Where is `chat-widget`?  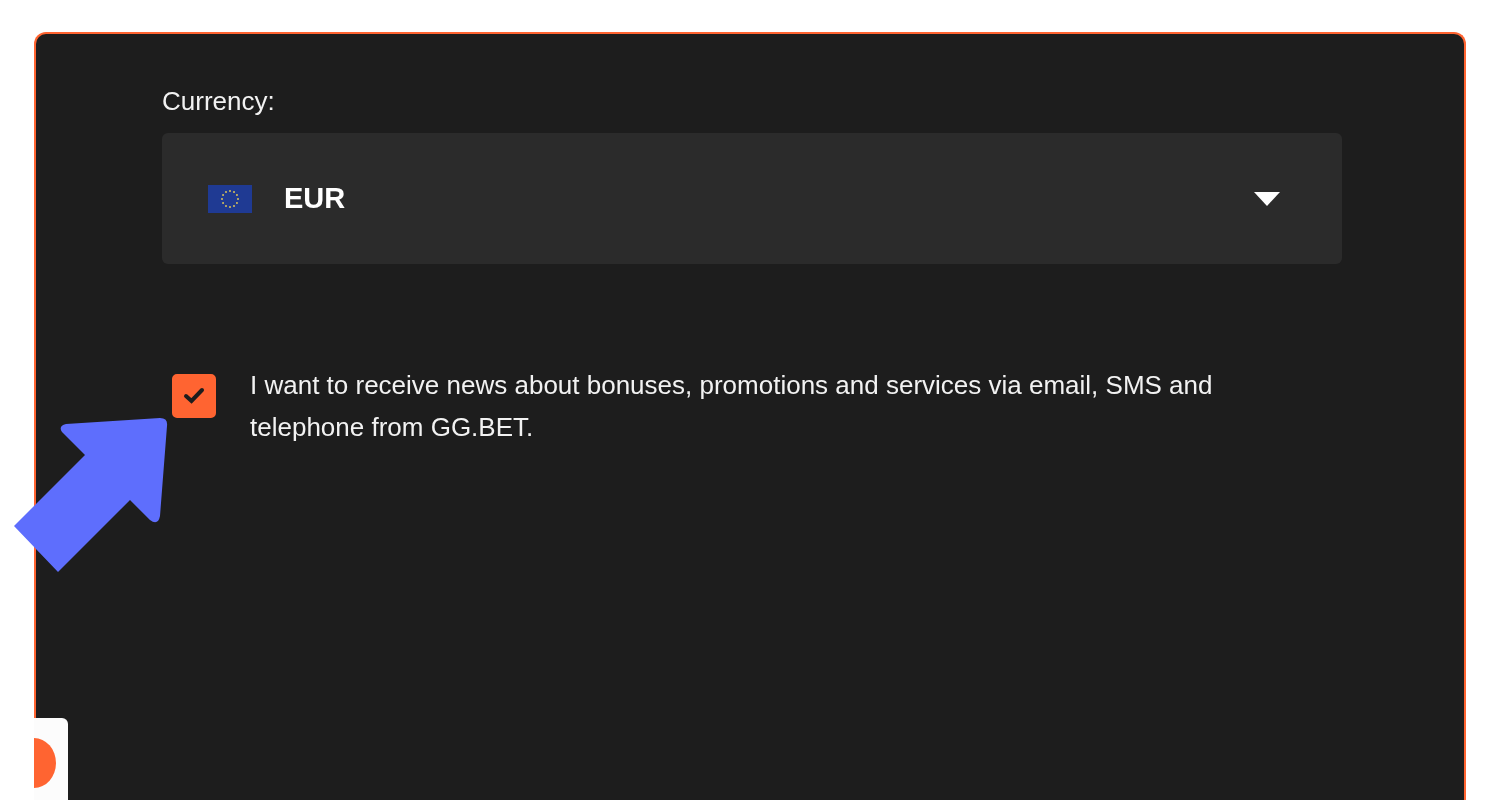 chat-widget is located at coordinates (51, 759).